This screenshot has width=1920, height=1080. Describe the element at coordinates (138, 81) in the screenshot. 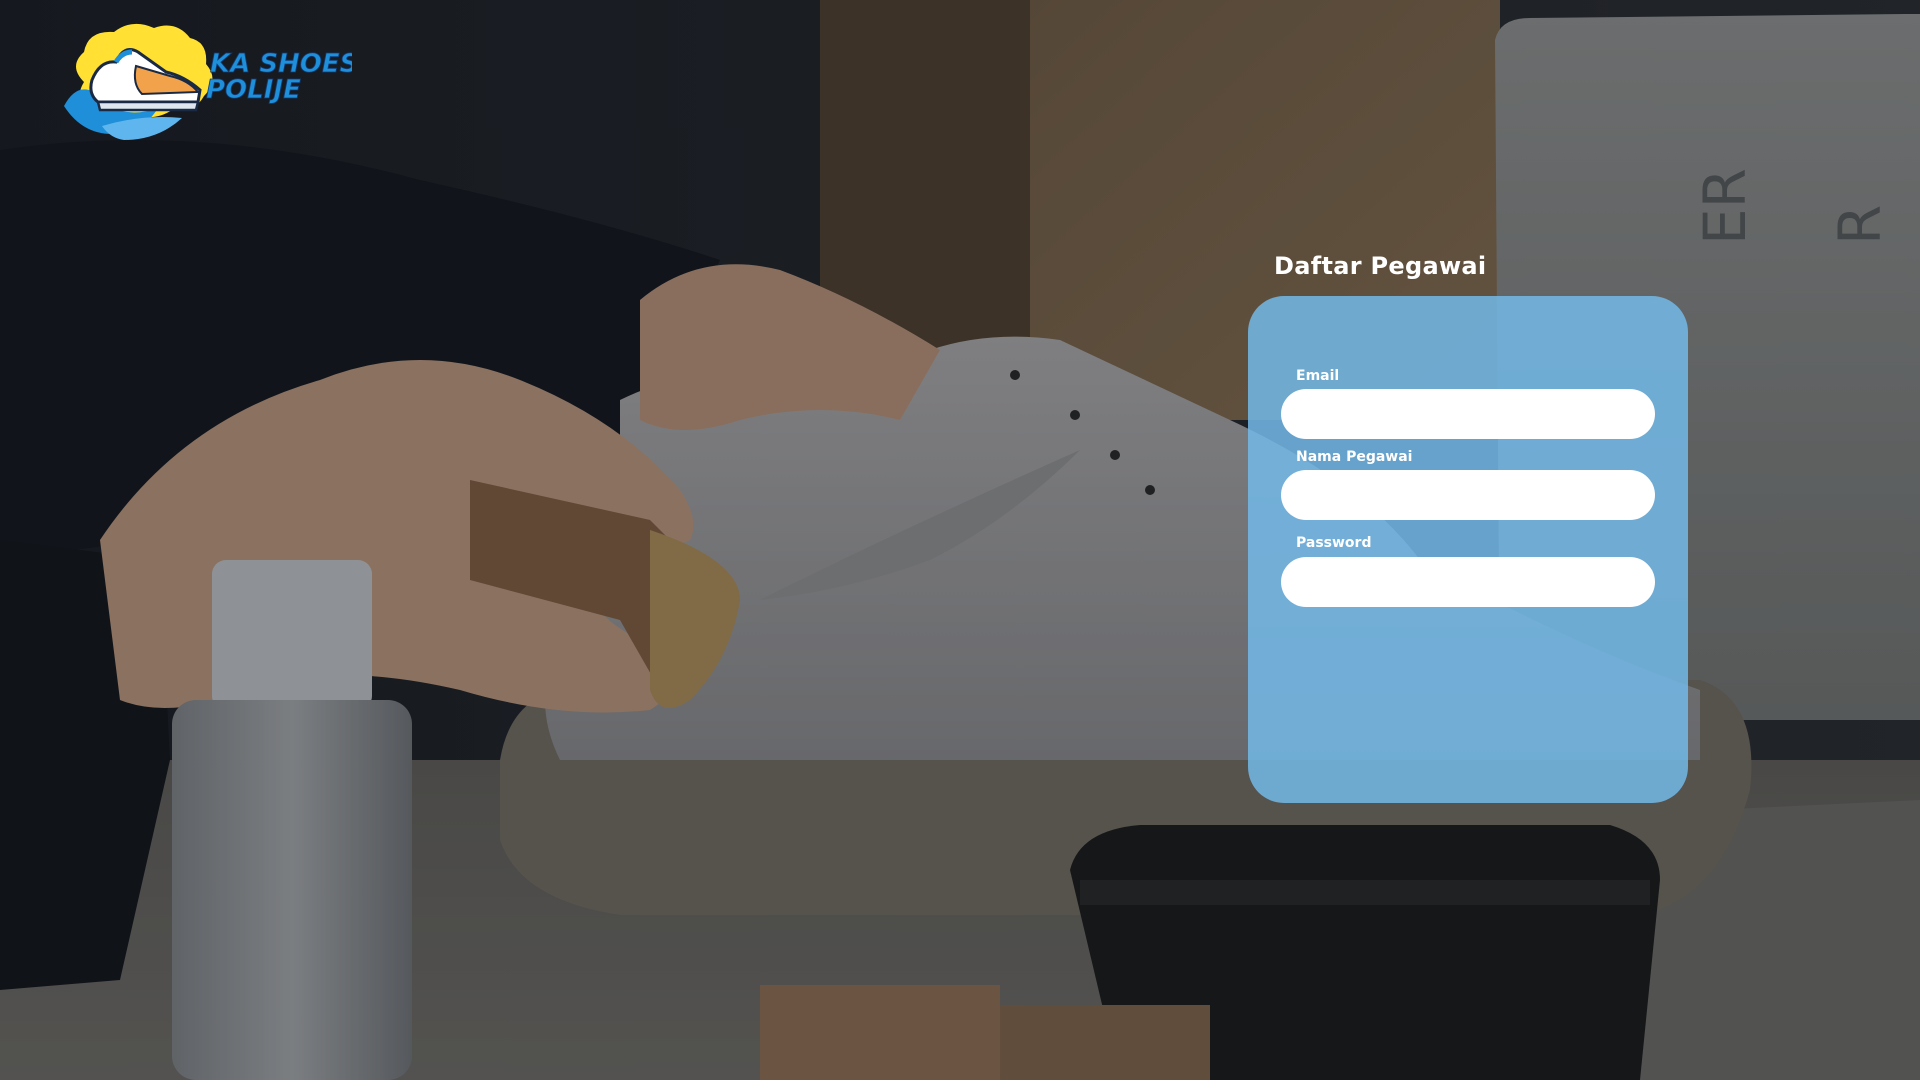

I see `sneaker-logo-icon` at that location.